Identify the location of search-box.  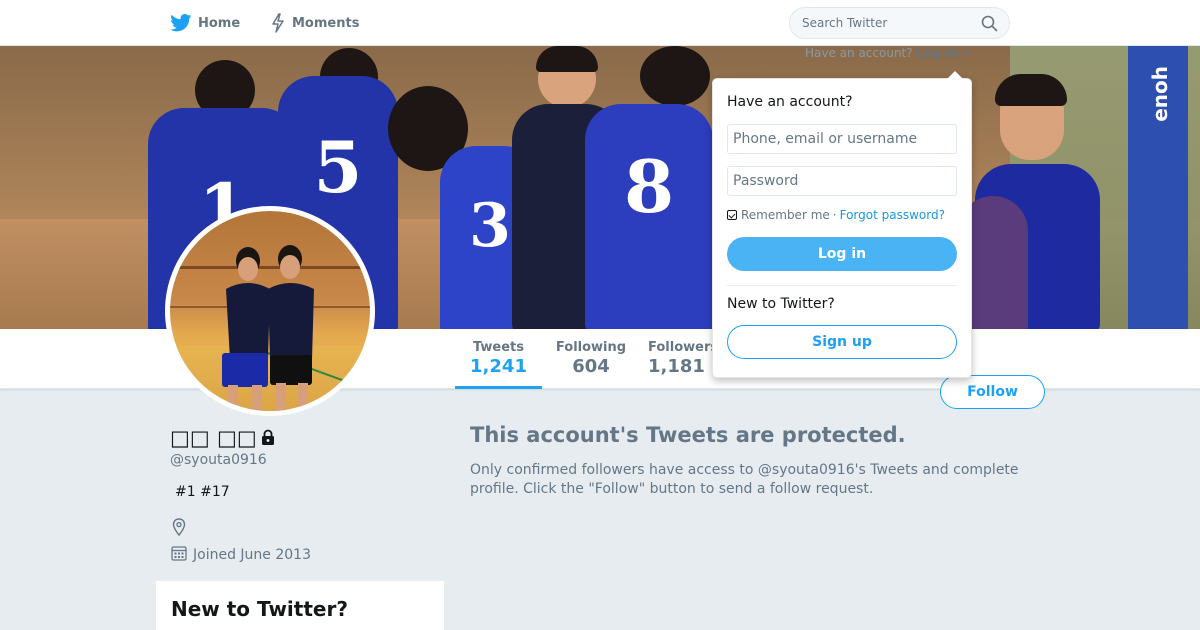
(899, 23).